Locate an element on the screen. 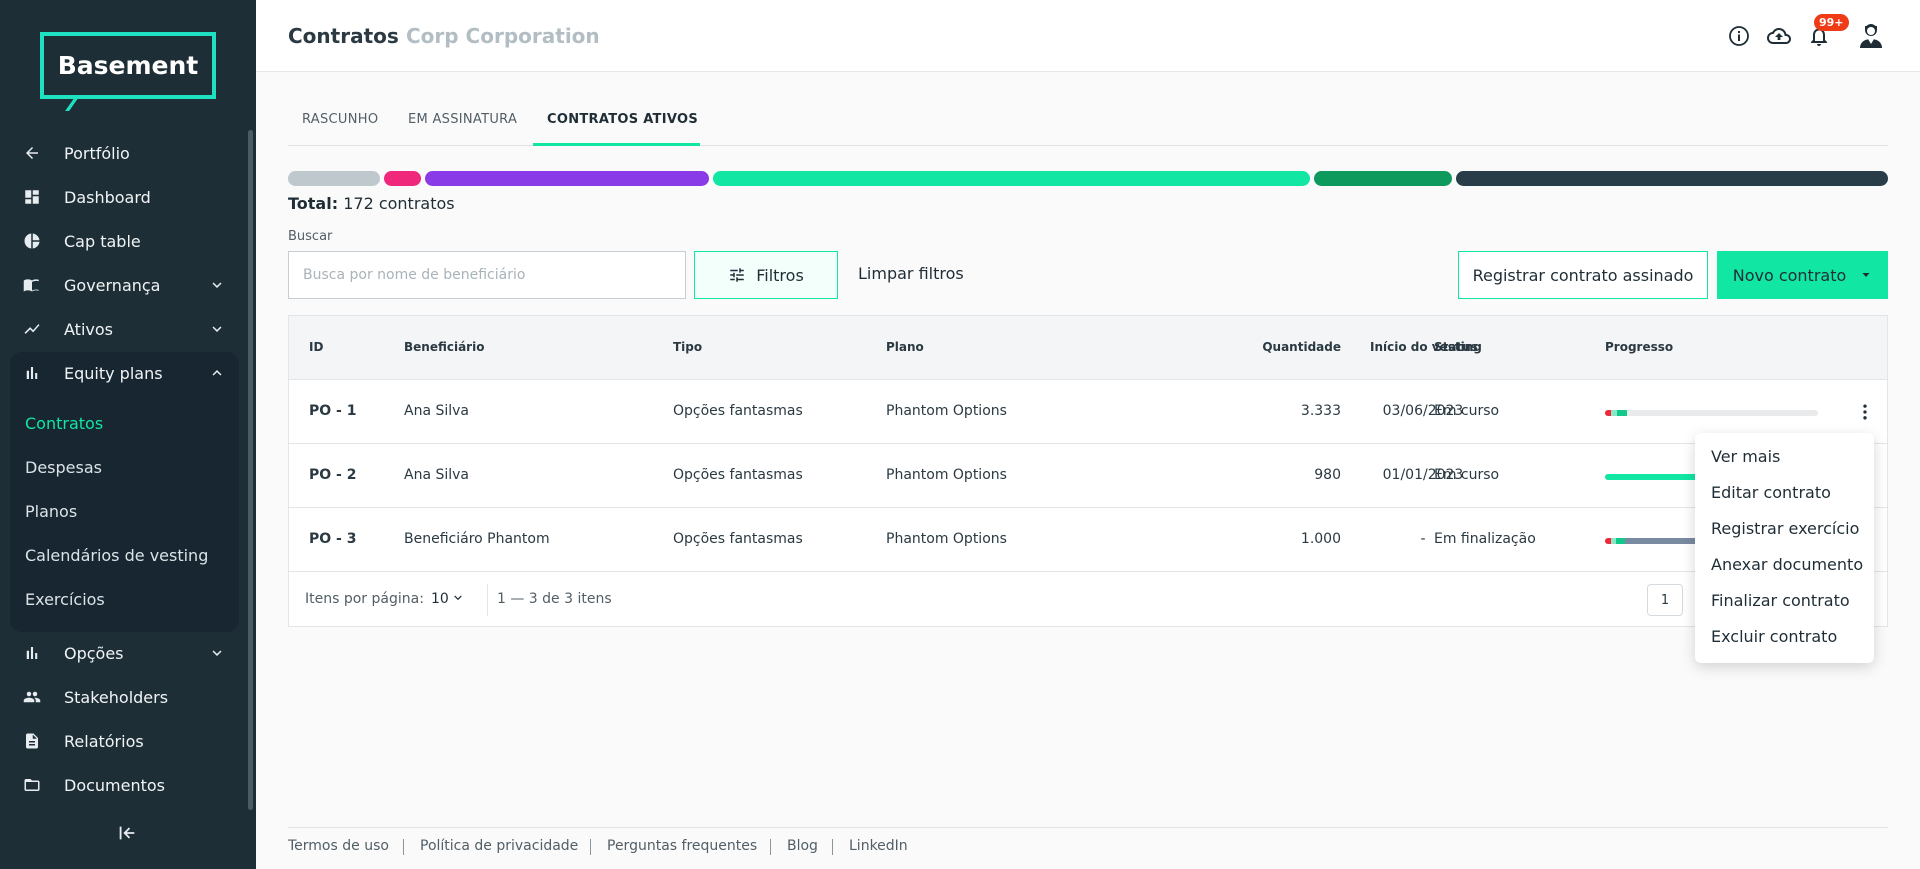  sidebar-item-governanca: Governança is located at coordinates (123, 285).